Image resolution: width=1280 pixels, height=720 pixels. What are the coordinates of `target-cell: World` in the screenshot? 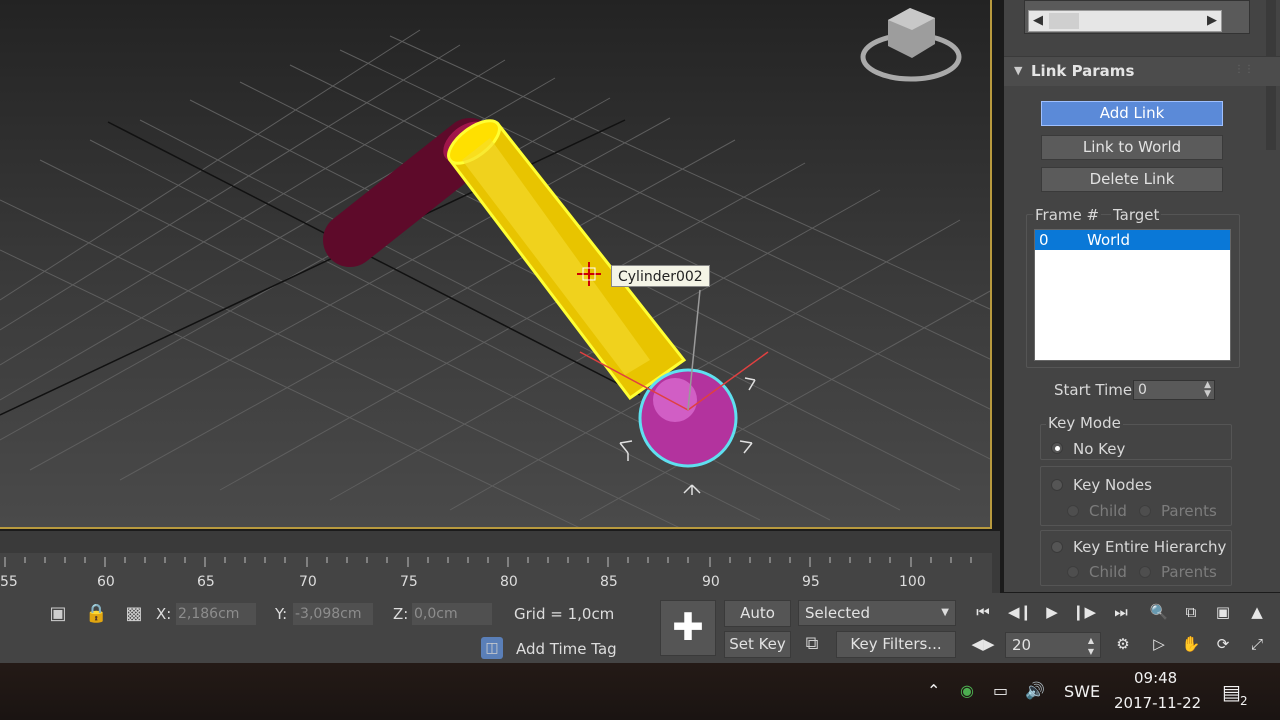 It's located at (1108, 240).